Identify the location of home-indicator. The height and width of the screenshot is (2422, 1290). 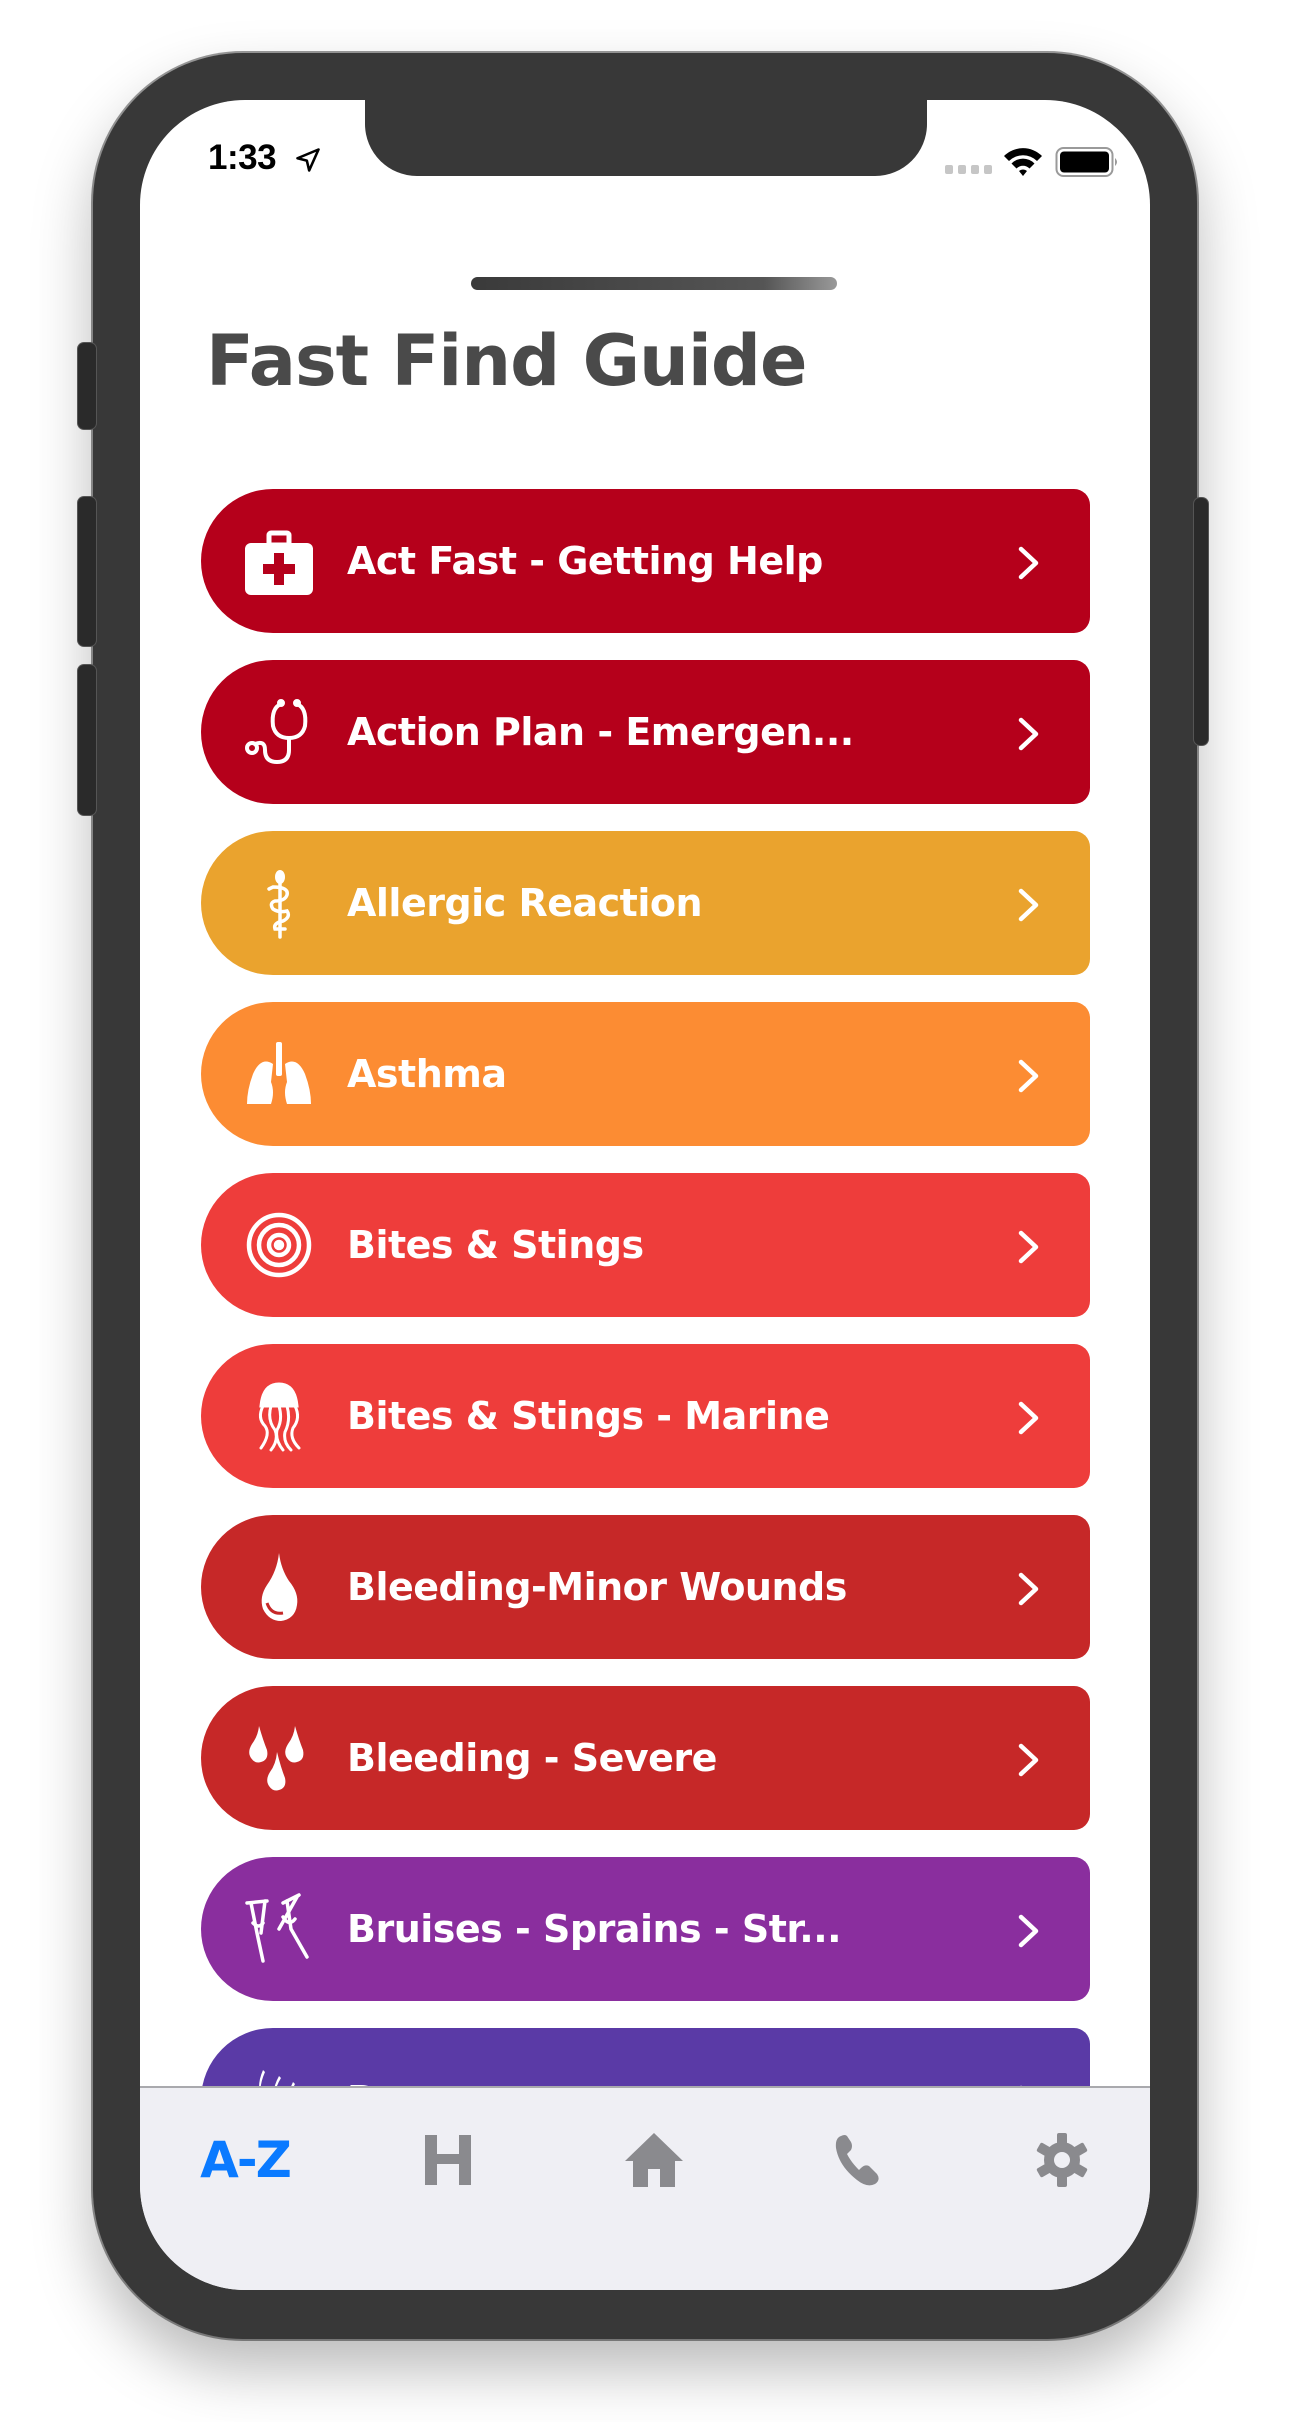
(654, 283).